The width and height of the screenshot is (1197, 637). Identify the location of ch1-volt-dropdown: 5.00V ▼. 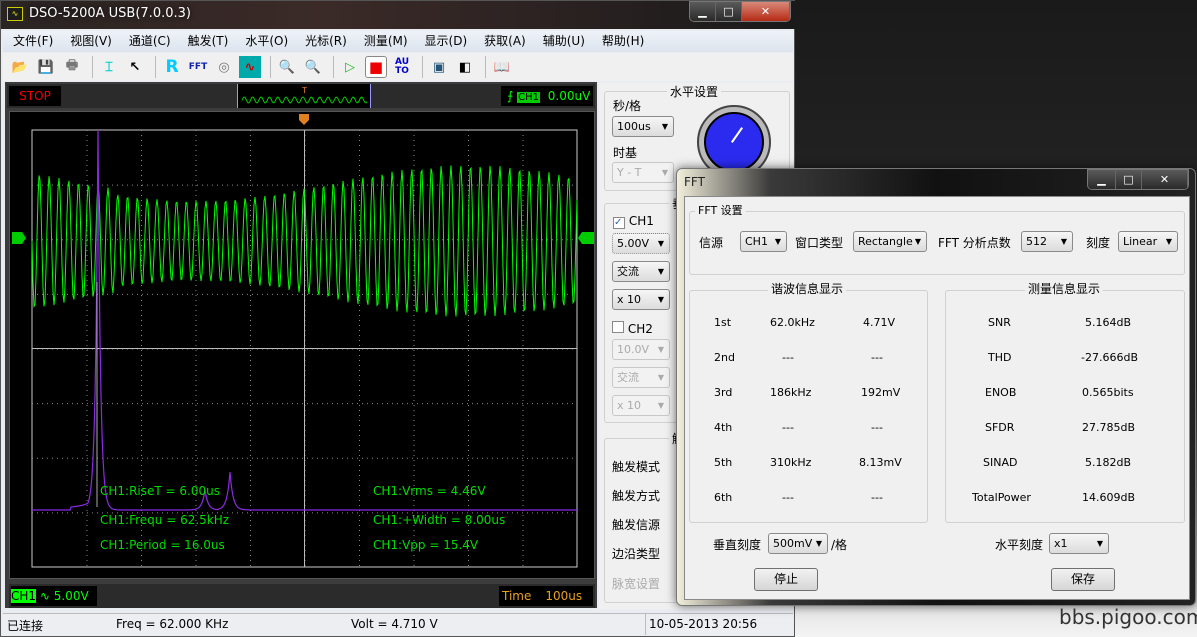
(641, 243).